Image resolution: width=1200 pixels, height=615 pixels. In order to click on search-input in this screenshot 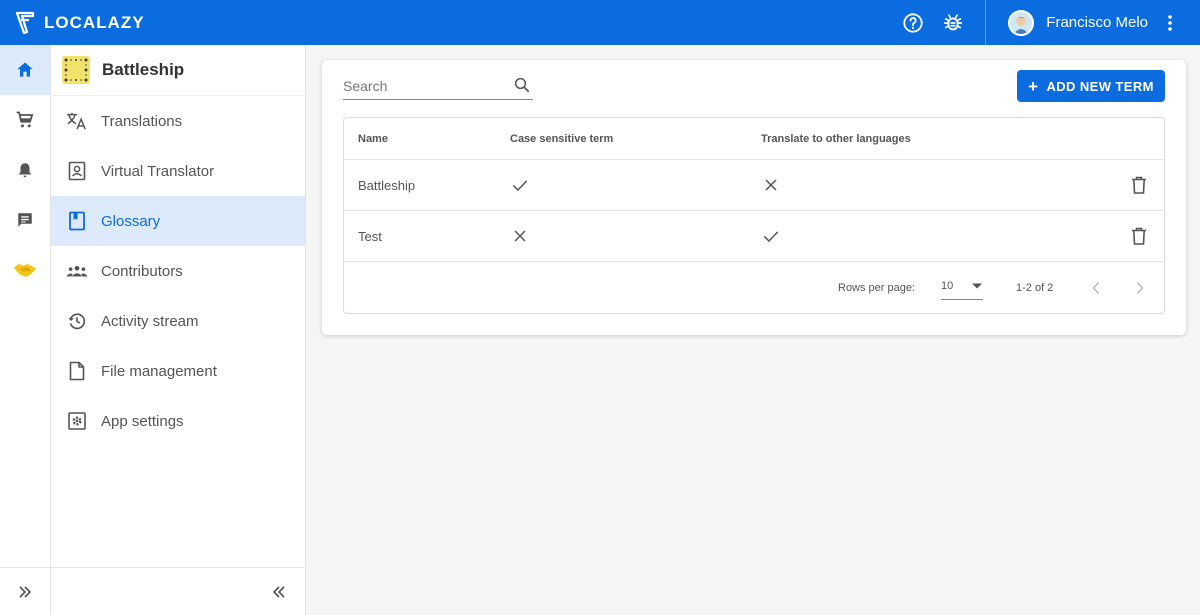, I will do `click(423, 85)`.